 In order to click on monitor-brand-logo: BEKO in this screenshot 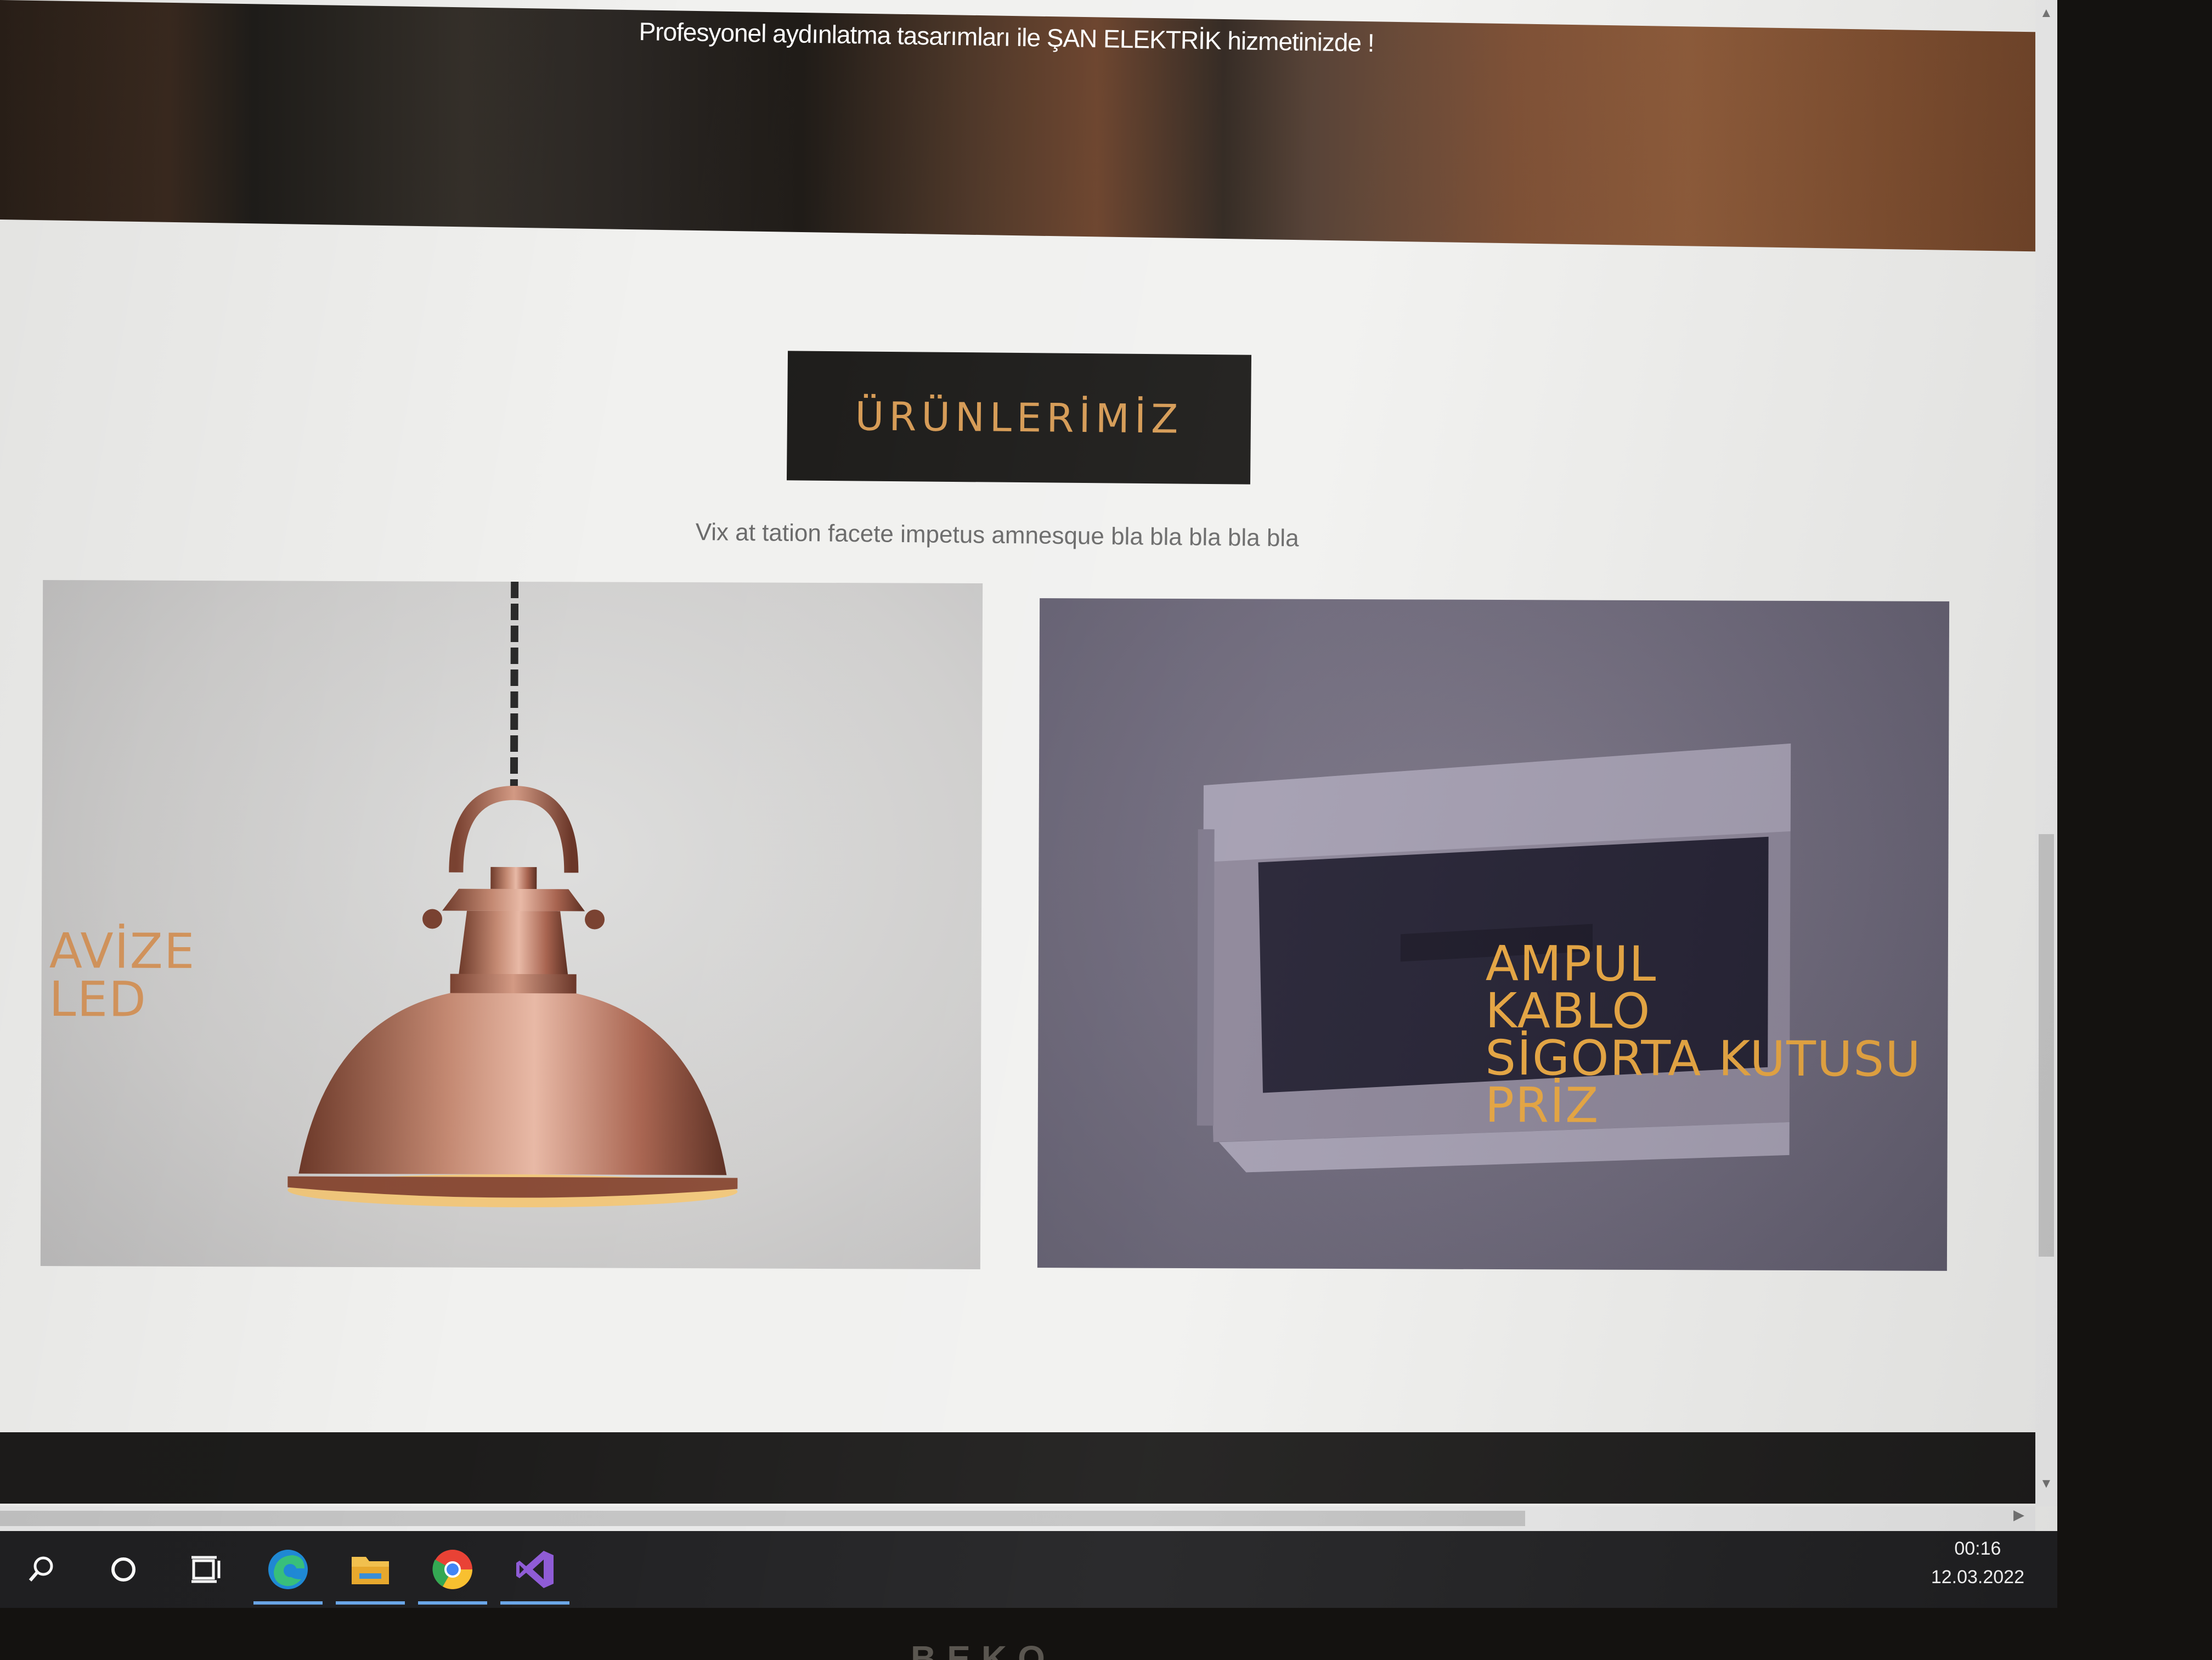, I will do `click(983, 1649)`.